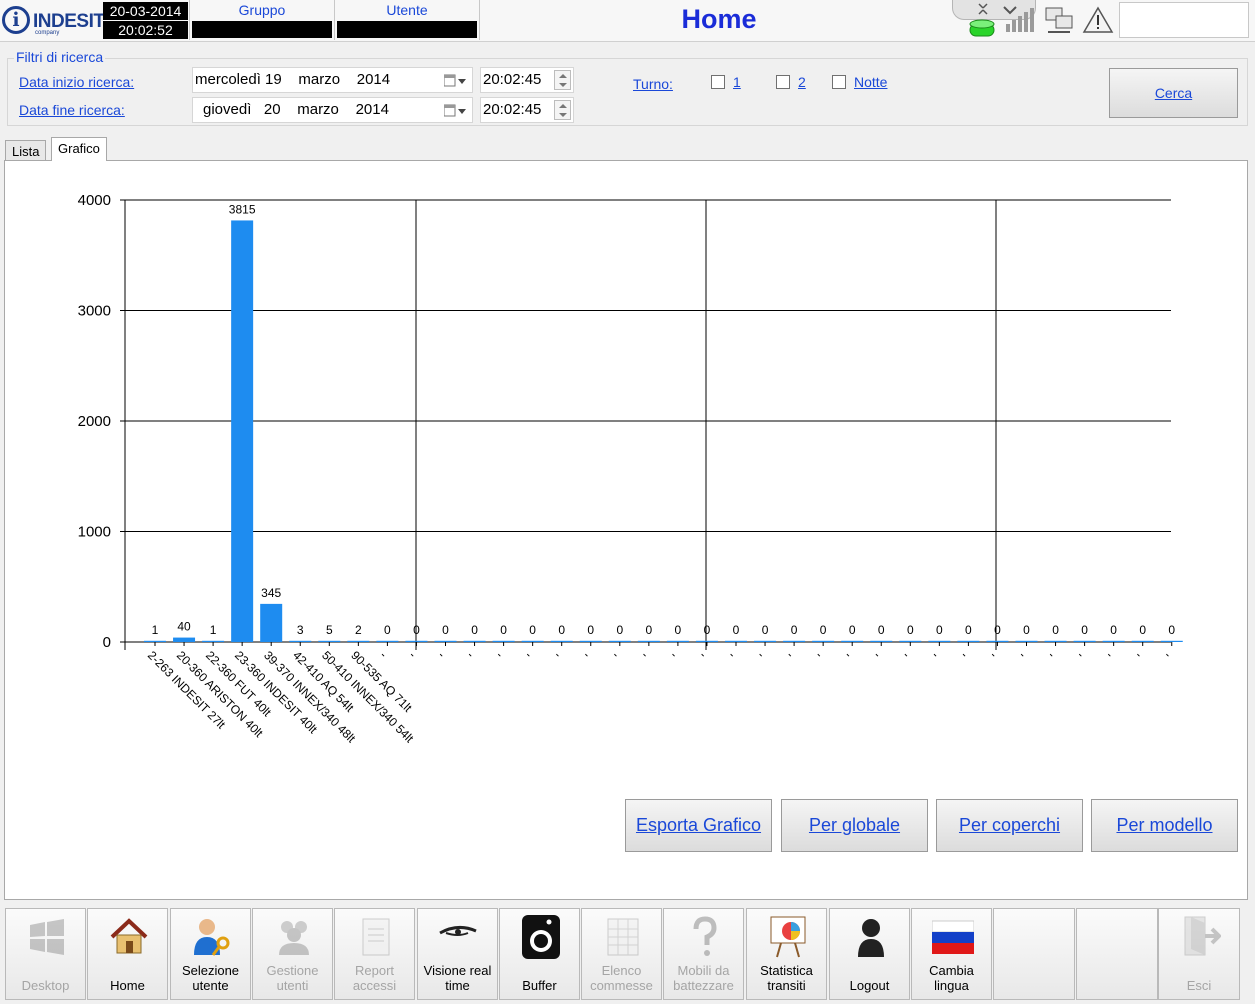 Image resolution: width=1255 pixels, height=1004 pixels. I want to click on header-time: 20:02:52, so click(145, 30).